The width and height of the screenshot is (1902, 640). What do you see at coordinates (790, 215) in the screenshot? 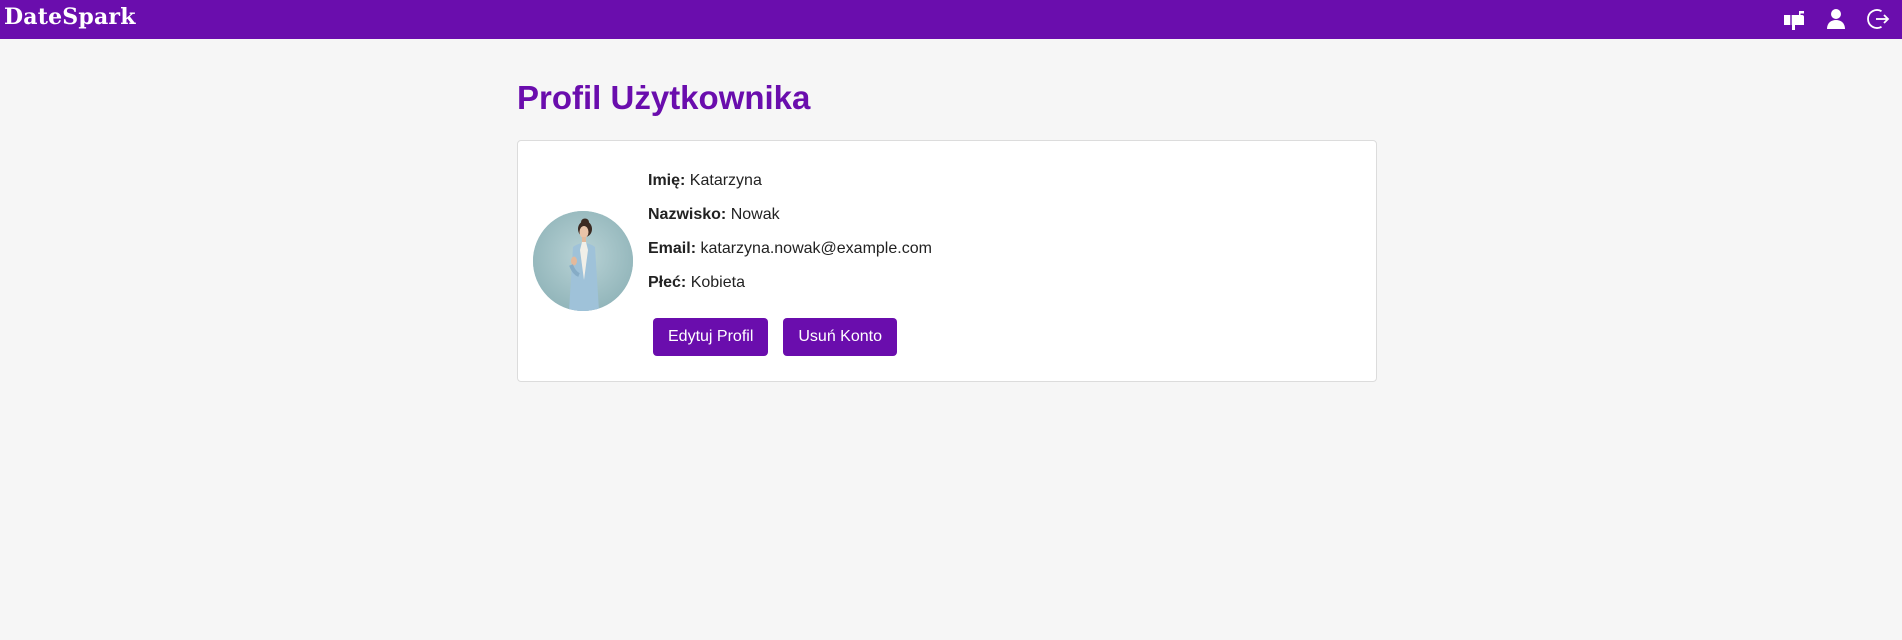
I see `last-name-row: Nazwisko: Nowak` at bounding box center [790, 215].